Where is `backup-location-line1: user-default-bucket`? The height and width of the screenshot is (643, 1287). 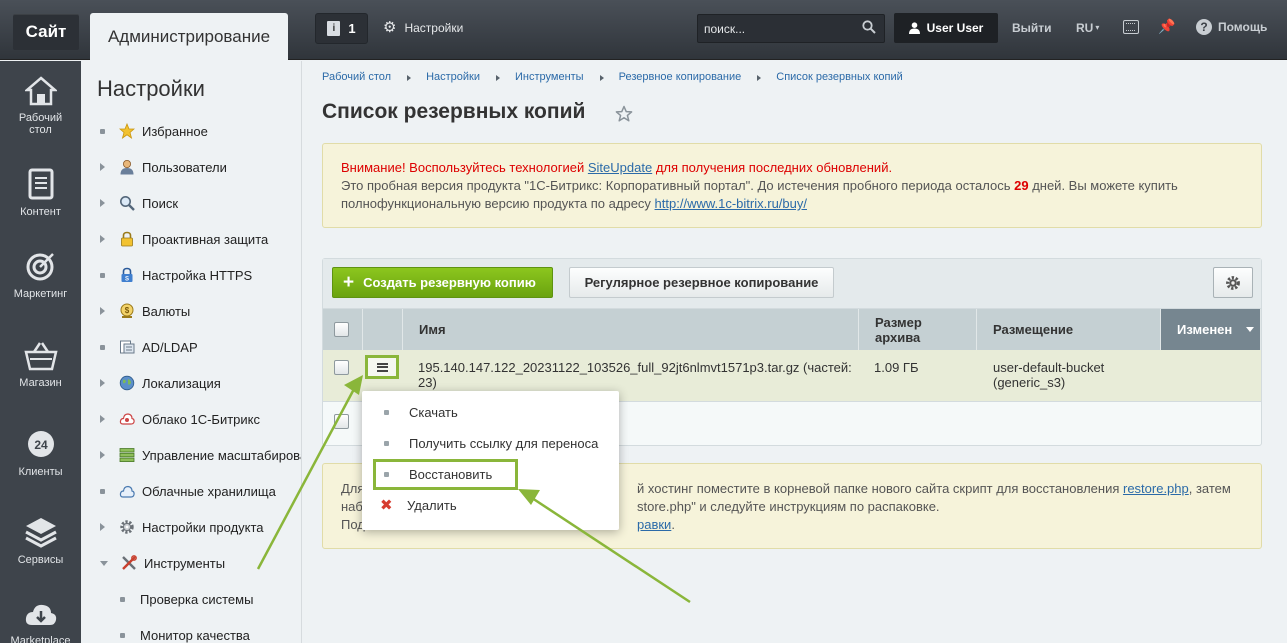
backup-location-line1: user-default-bucket is located at coordinates (1049, 367).